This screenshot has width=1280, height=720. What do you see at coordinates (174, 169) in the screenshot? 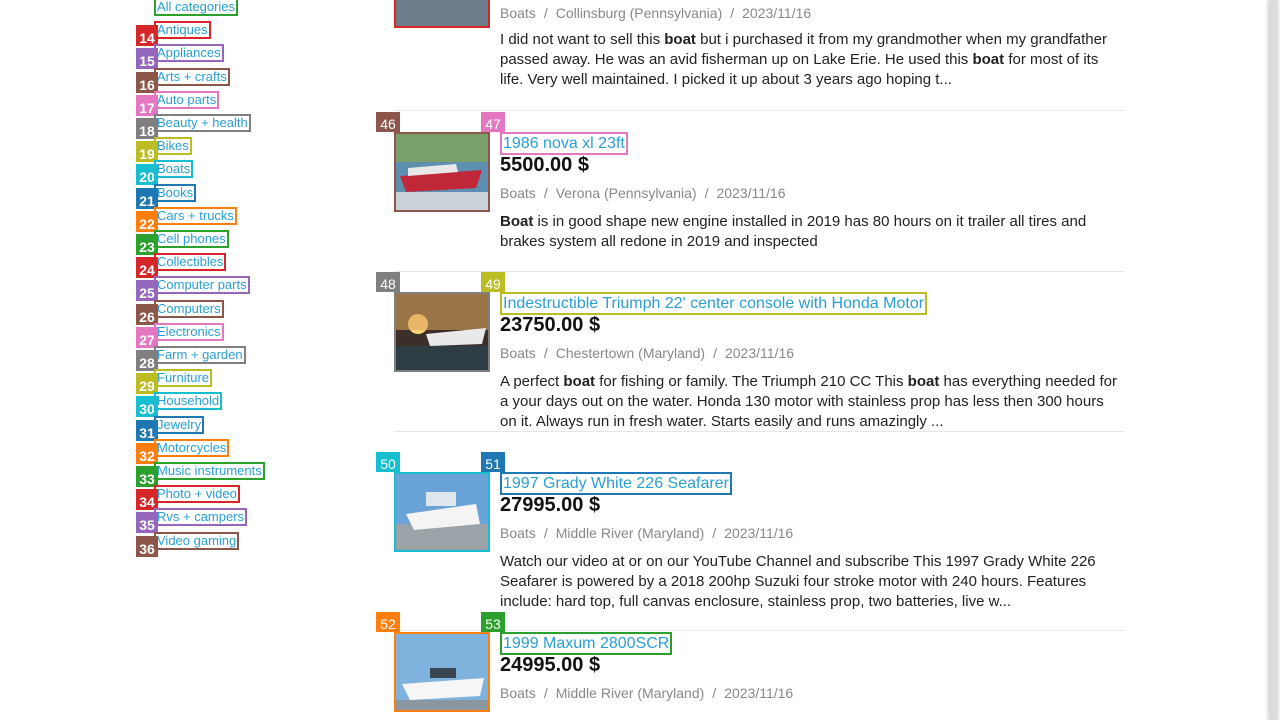
I see `category-link: Boats` at bounding box center [174, 169].